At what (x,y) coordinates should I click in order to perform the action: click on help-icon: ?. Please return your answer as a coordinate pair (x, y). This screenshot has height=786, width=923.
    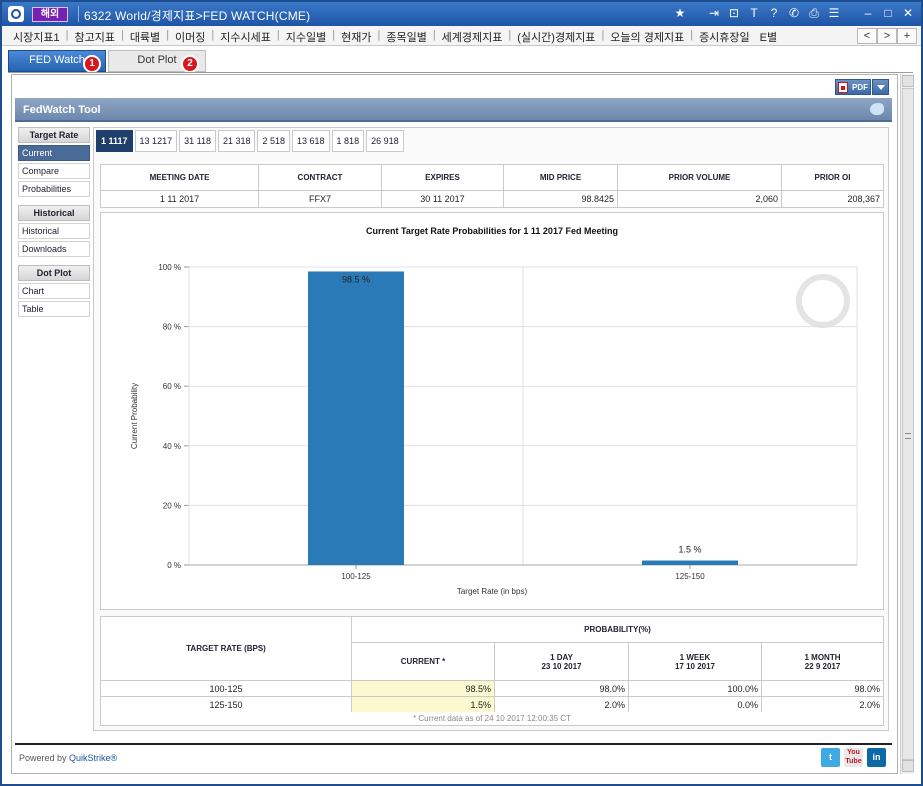
    Looking at the image, I should click on (774, 13).